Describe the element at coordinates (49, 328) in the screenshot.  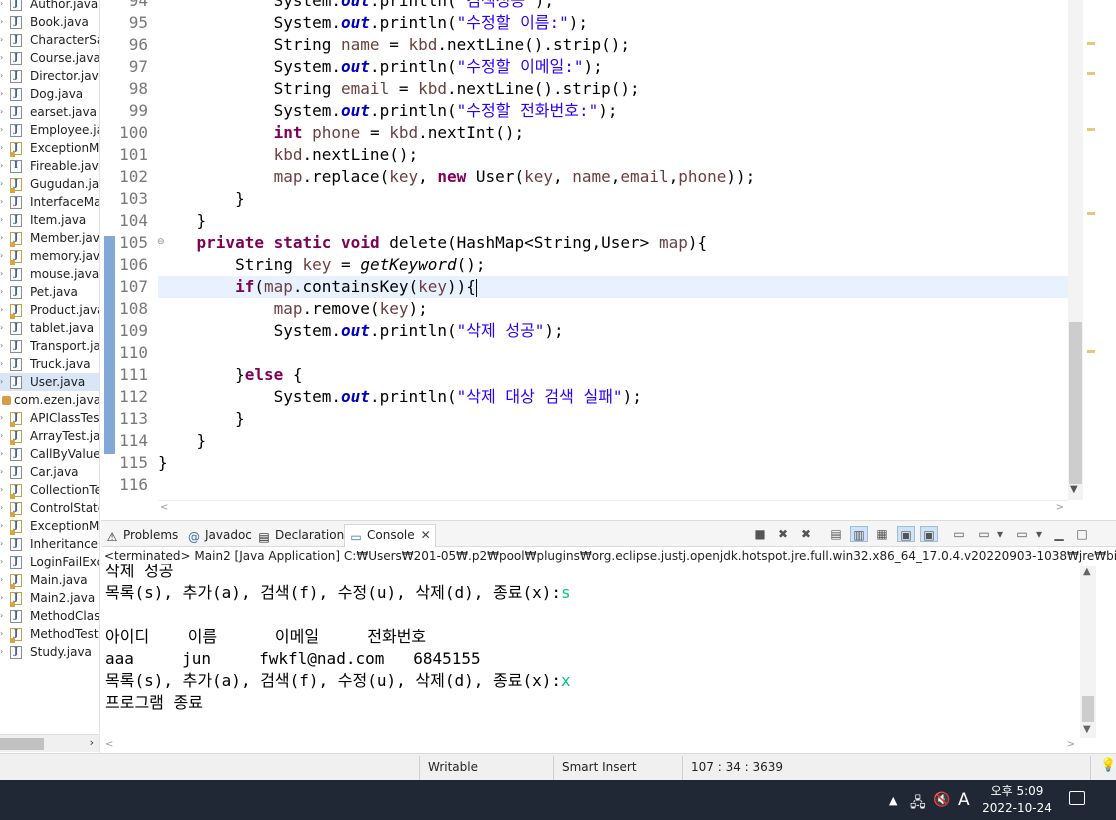
I see `tree-file-item: › Jtablet.java` at that location.